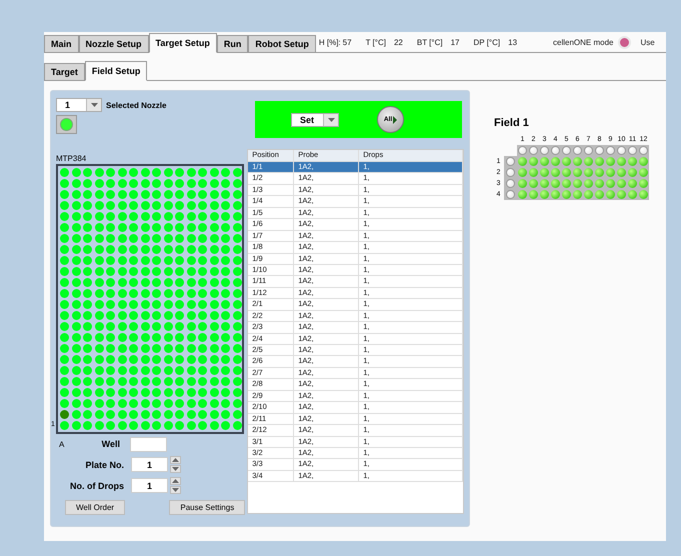  What do you see at coordinates (148, 444) in the screenshot?
I see `well-input` at bounding box center [148, 444].